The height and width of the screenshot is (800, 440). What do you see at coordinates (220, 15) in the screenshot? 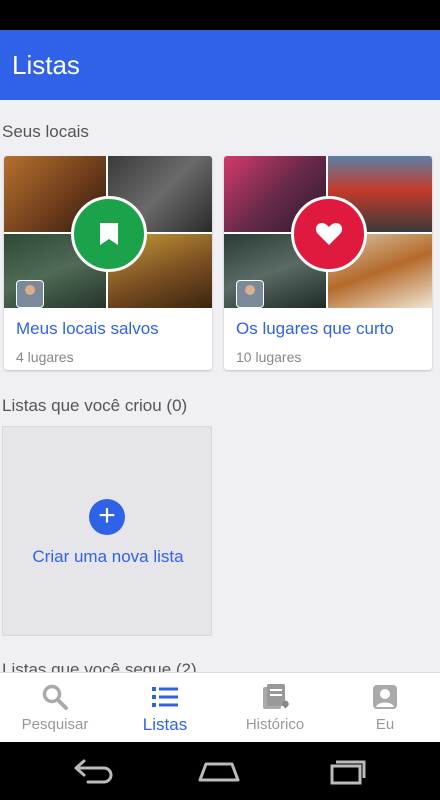
I see `status-bar` at bounding box center [220, 15].